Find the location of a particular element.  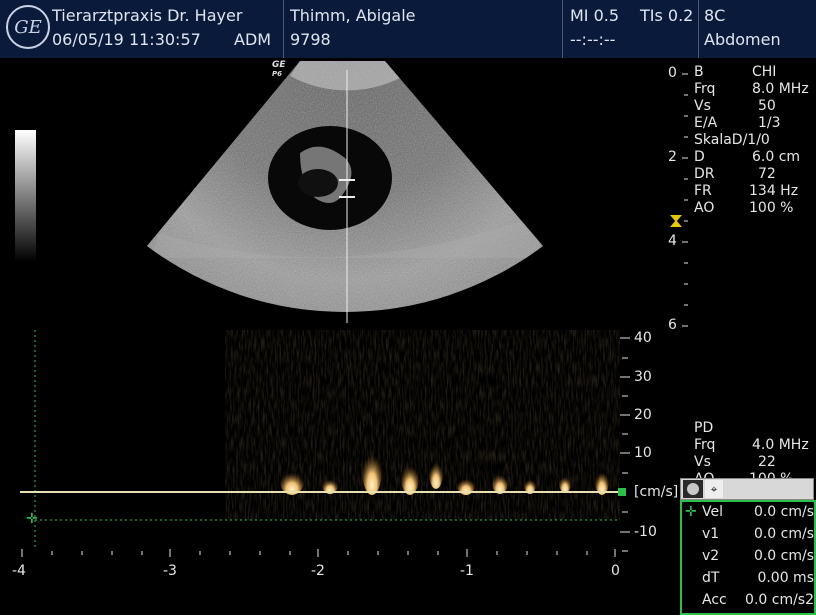

param-value: 100 % is located at coordinates (771, 208).